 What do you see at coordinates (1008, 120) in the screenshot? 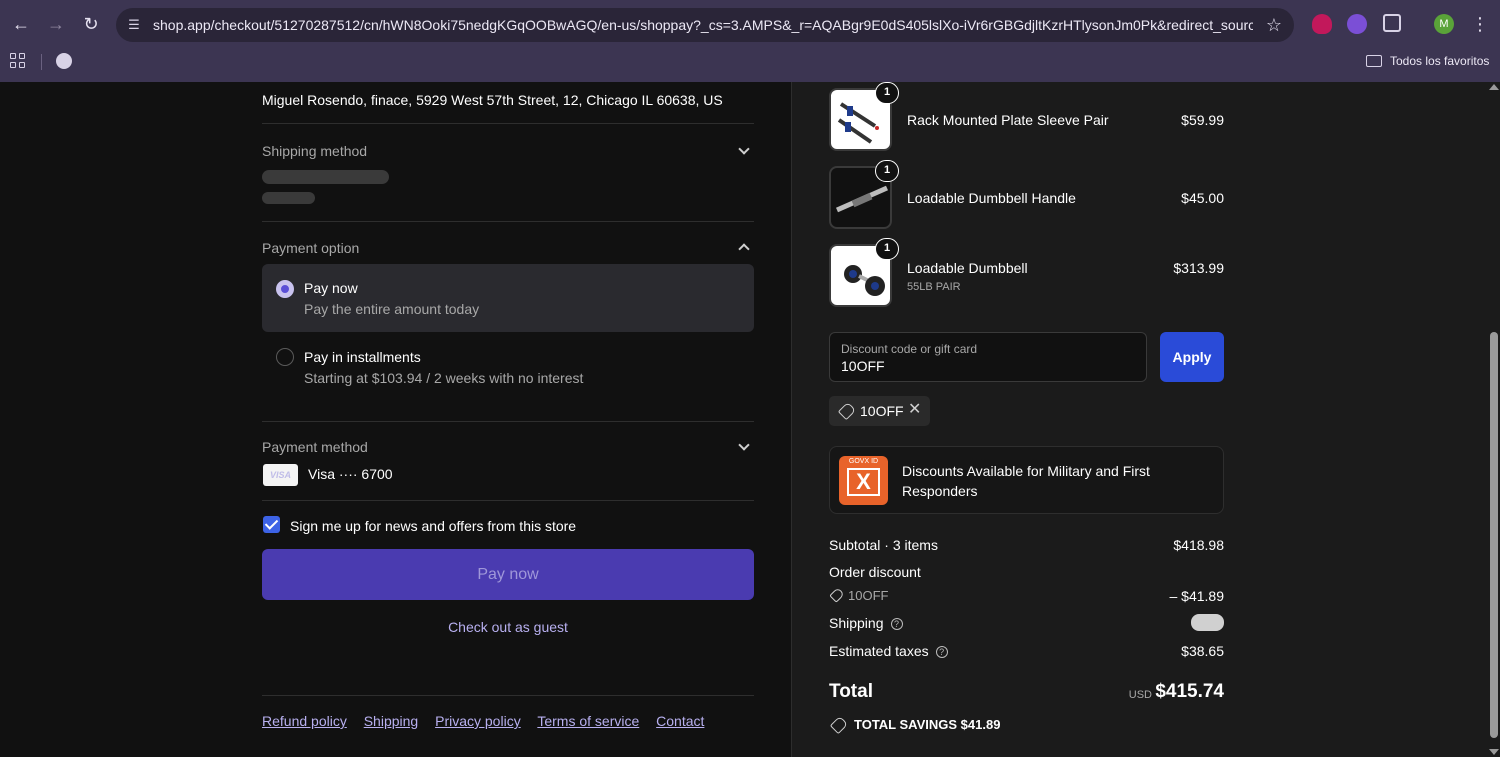
I see `item-name: Rack Mounted Plate Sleeve Pair` at bounding box center [1008, 120].